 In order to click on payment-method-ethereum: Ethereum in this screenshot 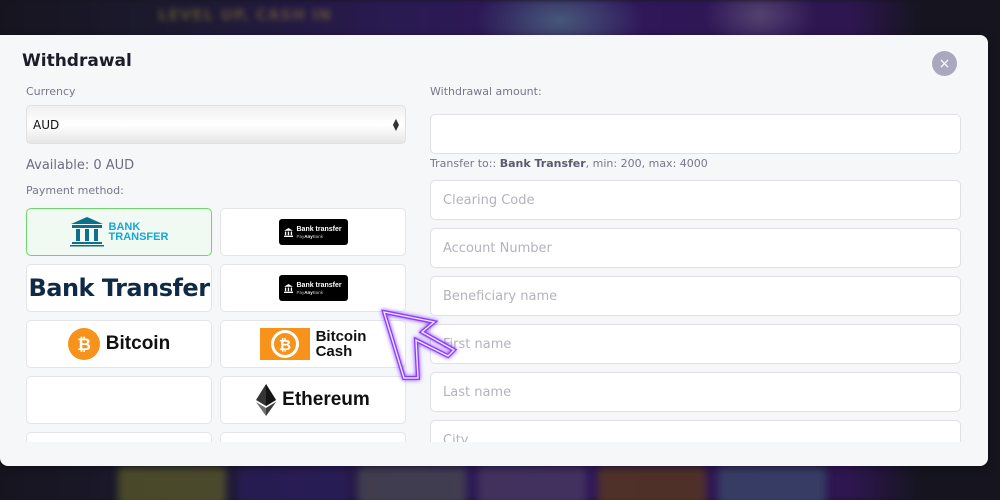, I will do `click(313, 400)`.